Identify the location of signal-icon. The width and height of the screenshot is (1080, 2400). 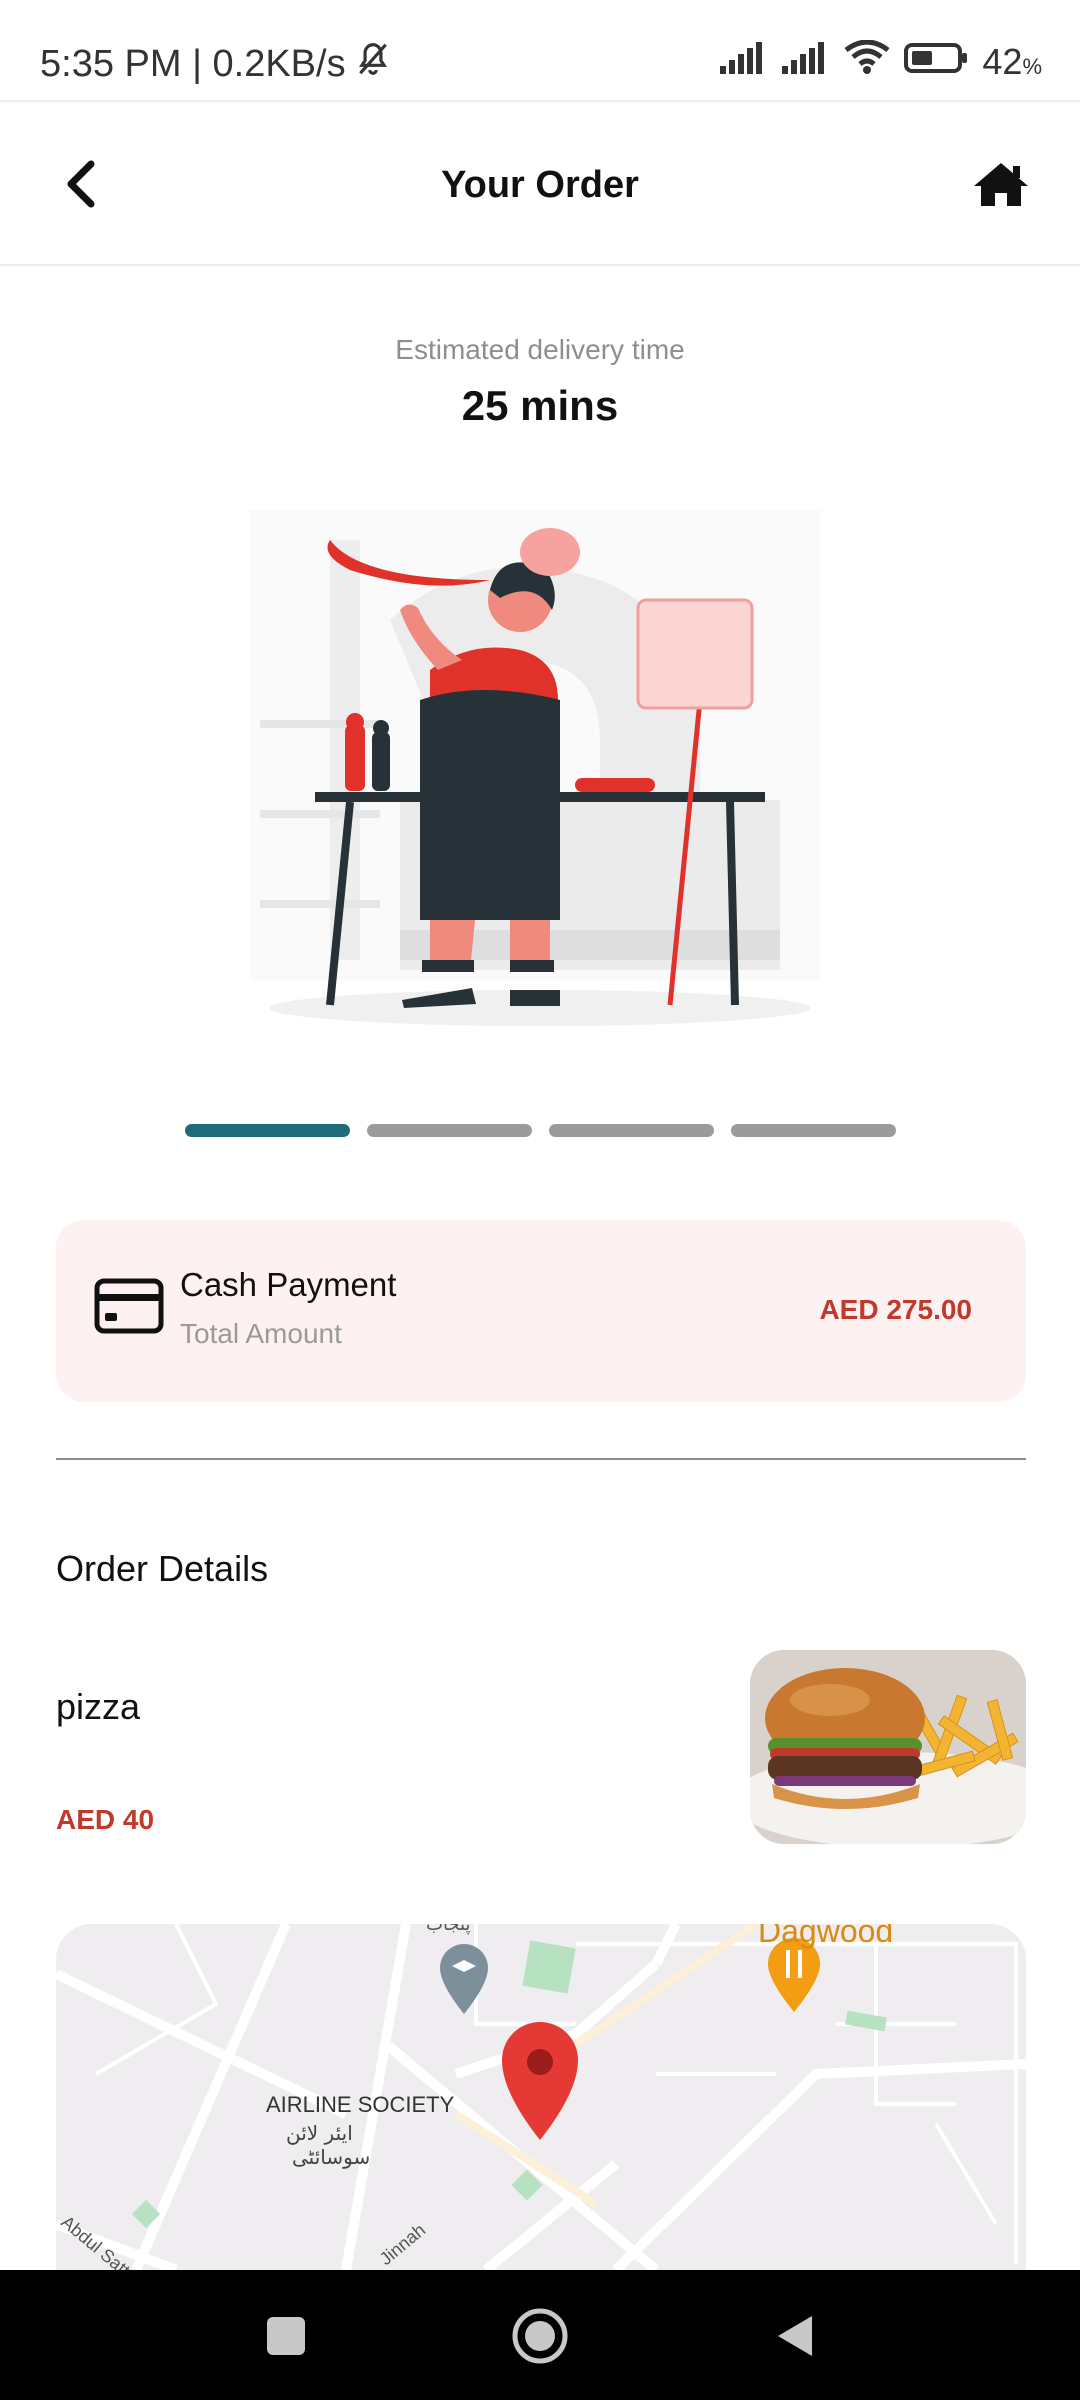
(744, 62).